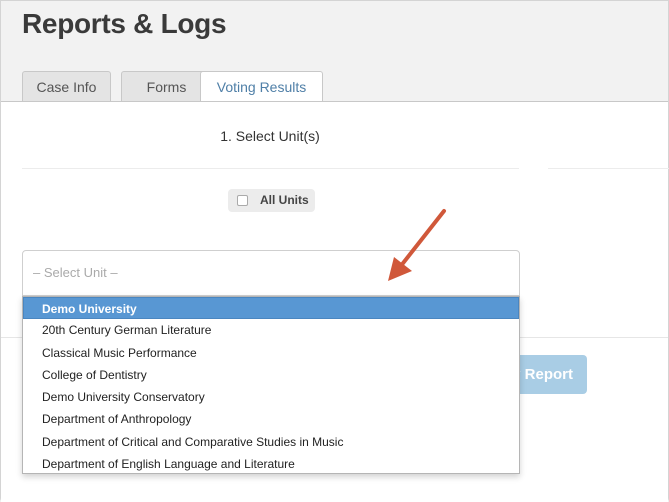 The image size is (669, 502). What do you see at coordinates (417, 245) in the screenshot?
I see `annotation-arrow-icon` at bounding box center [417, 245].